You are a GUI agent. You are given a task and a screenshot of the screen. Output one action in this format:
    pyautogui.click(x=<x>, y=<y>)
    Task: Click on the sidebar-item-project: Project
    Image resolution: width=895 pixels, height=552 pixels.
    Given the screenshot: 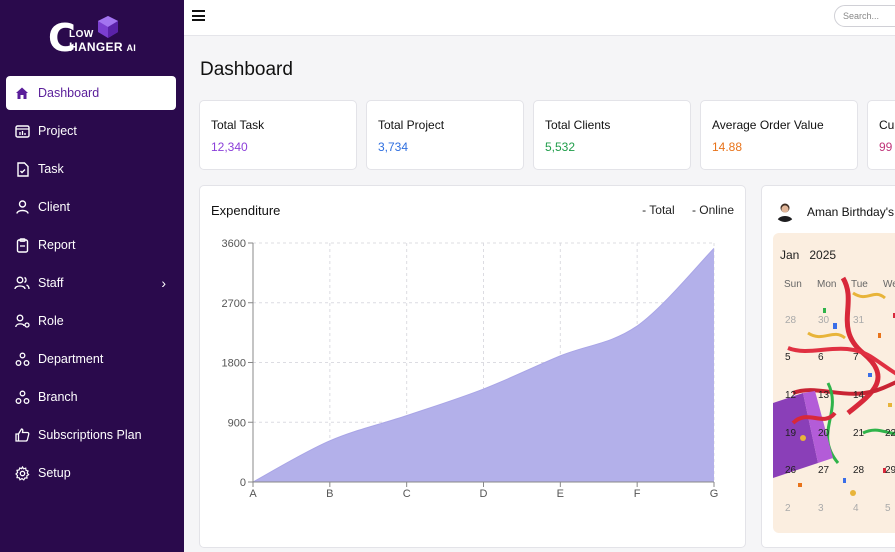 What is the action you would take?
    pyautogui.click(x=91, y=131)
    